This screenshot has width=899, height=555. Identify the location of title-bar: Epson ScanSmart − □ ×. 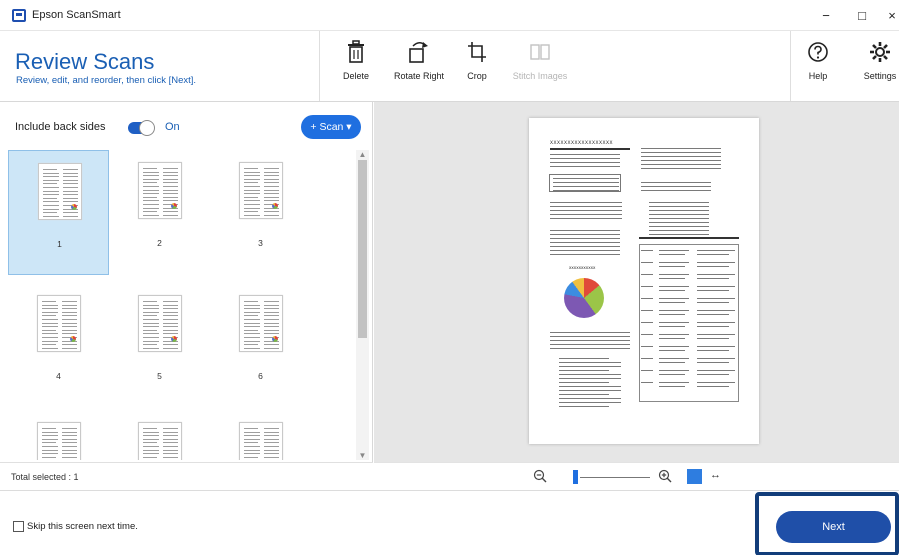
(449, 15).